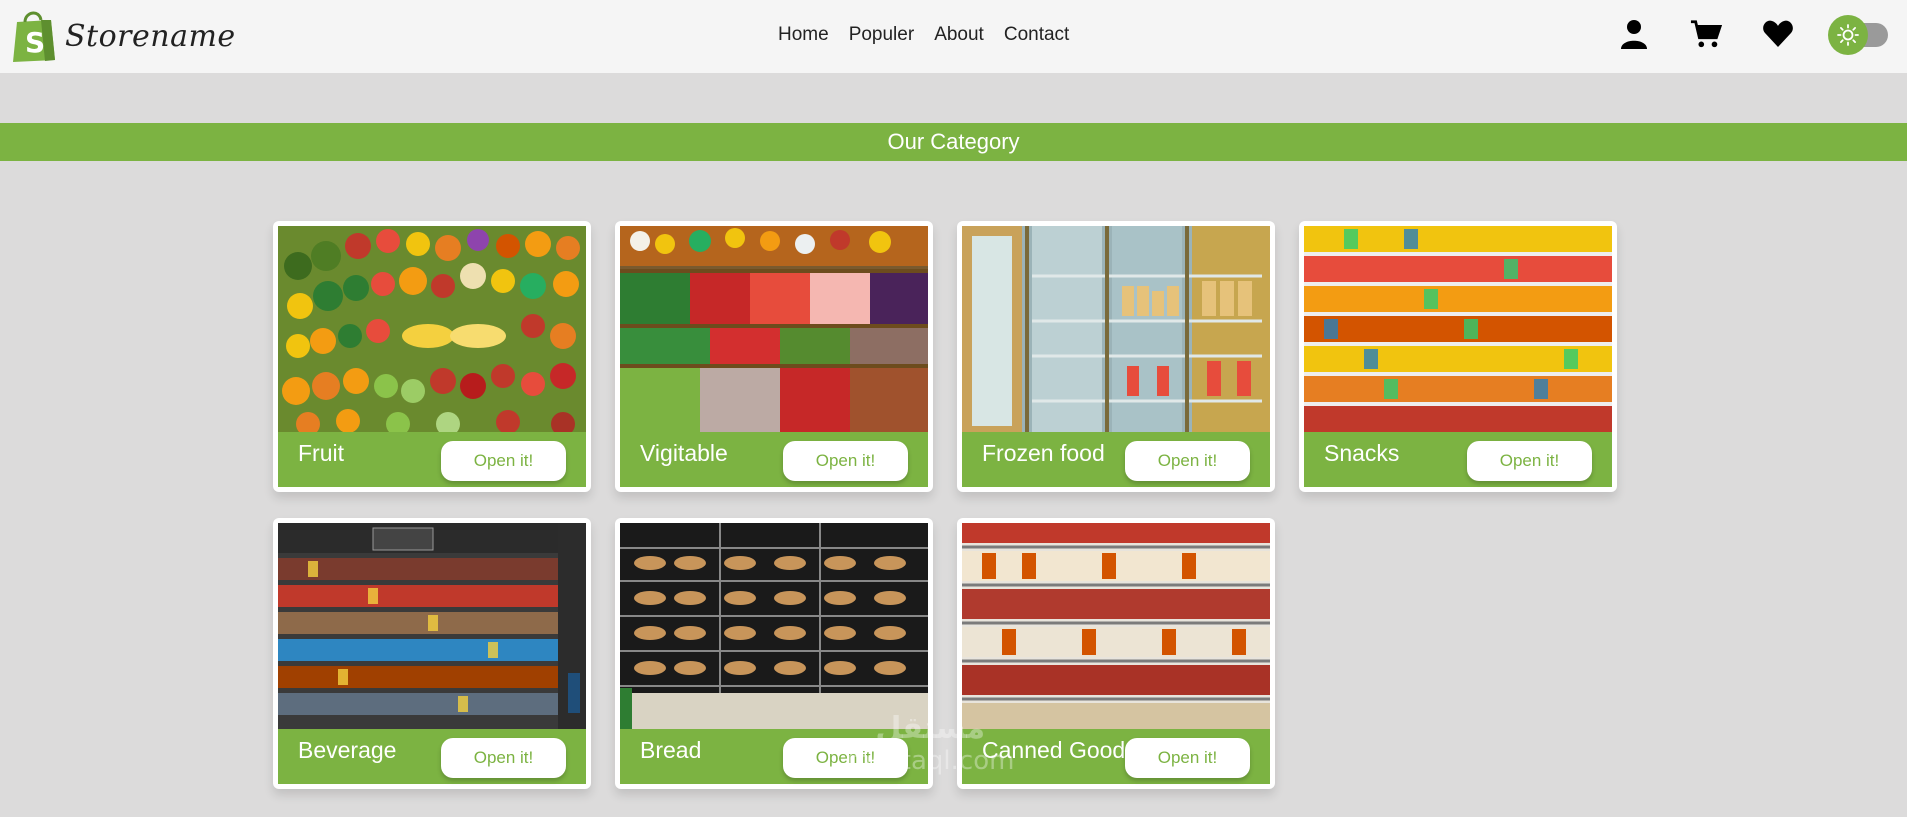 The height and width of the screenshot is (817, 1907). I want to click on vegetable-photo, so click(774, 329).